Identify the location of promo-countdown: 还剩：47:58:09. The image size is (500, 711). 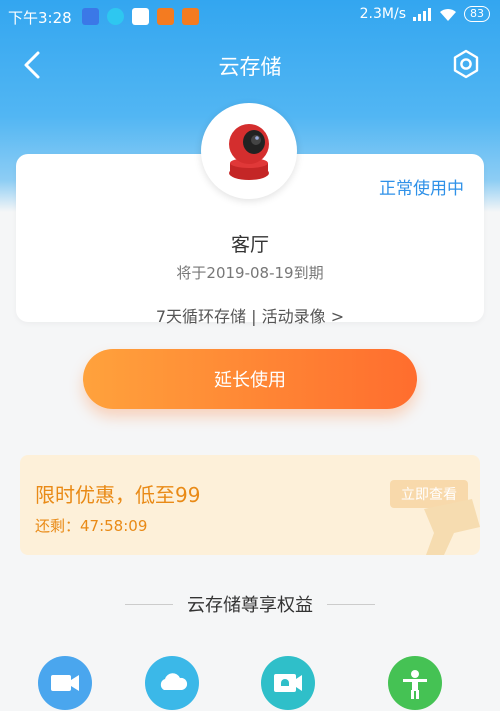
(91, 526).